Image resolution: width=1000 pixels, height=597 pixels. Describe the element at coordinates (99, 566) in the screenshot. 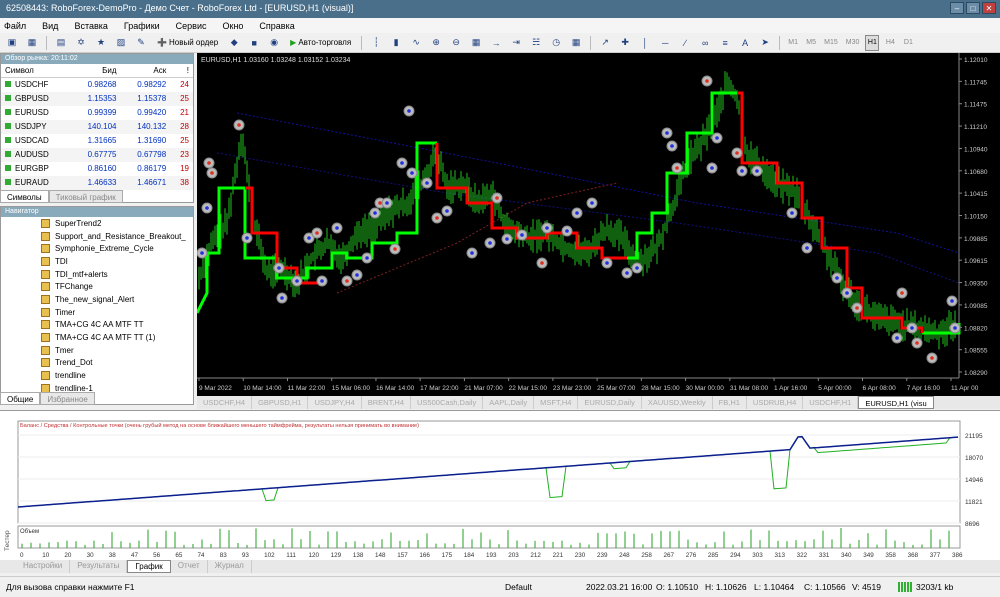

I see `tab-results: Результаты` at that location.